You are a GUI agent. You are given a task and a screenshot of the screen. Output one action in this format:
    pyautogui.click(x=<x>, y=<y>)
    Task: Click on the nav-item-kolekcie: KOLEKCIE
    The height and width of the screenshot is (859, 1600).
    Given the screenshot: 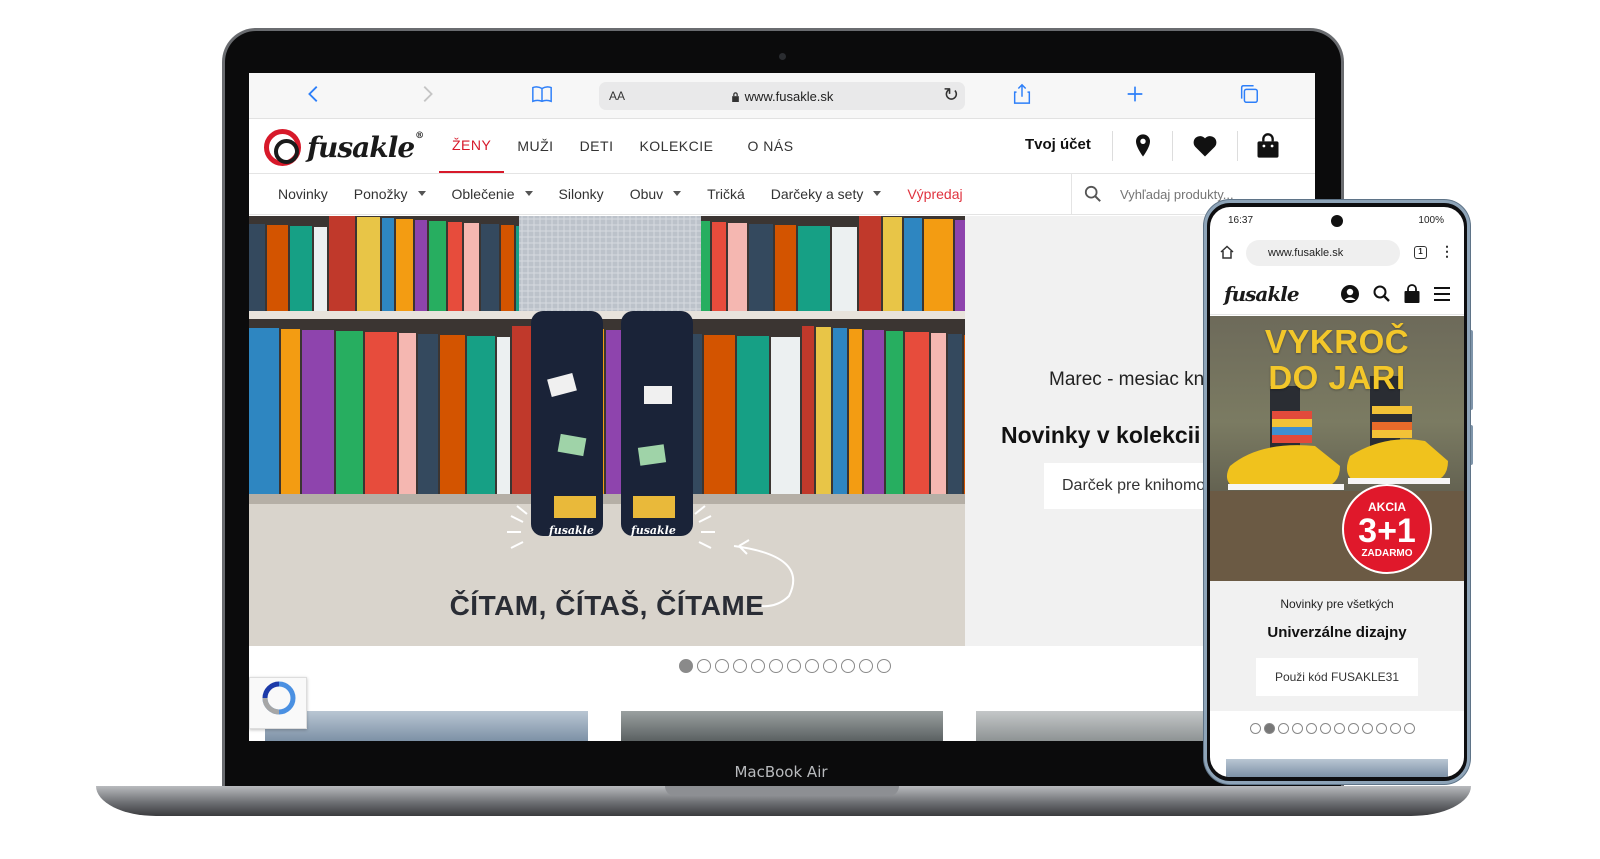 What is the action you would take?
    pyautogui.click(x=676, y=146)
    